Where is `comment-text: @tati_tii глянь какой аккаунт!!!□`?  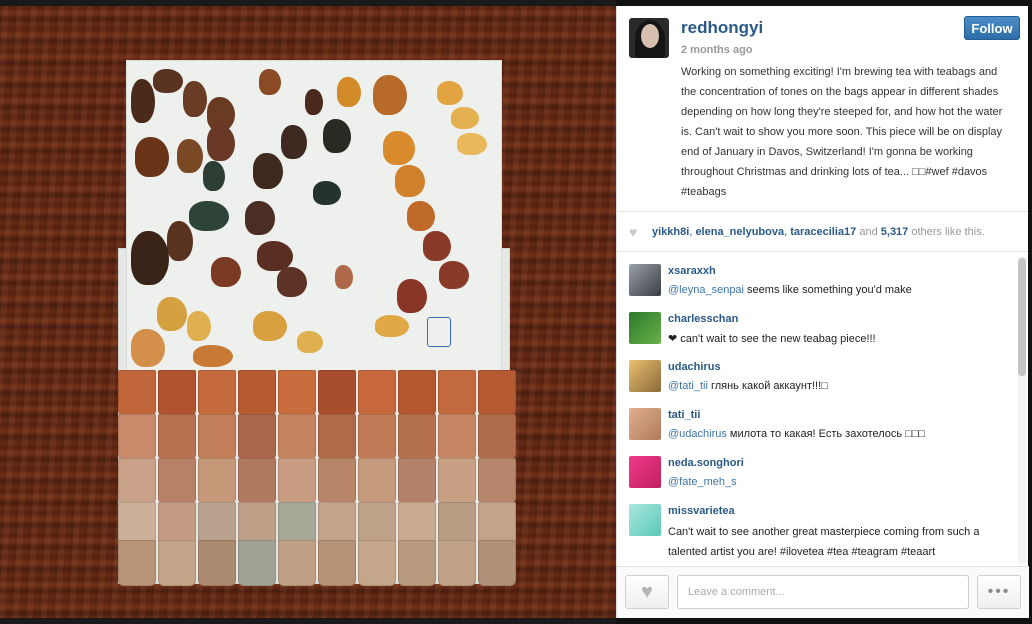 comment-text: @tati_tii глянь какой аккаунт!!!□ is located at coordinates (748, 386).